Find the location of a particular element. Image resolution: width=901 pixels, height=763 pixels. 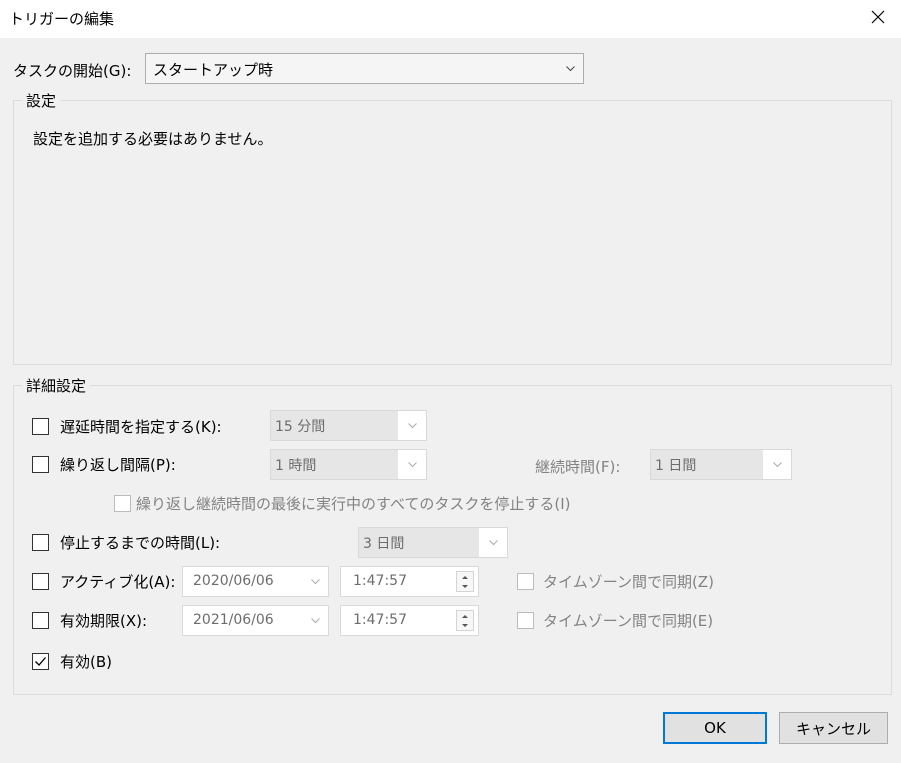

repeat-checkbox is located at coordinates (40, 464).